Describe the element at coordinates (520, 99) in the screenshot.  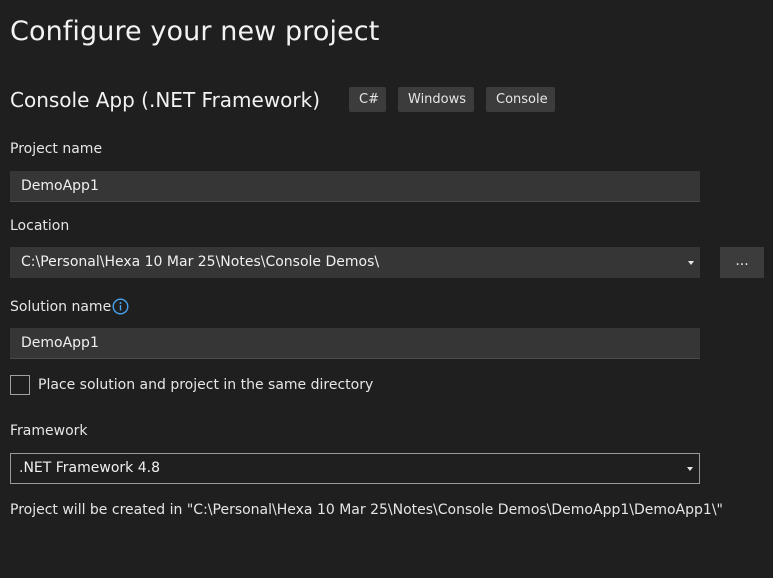
I see `tag-project-type: Console` at that location.